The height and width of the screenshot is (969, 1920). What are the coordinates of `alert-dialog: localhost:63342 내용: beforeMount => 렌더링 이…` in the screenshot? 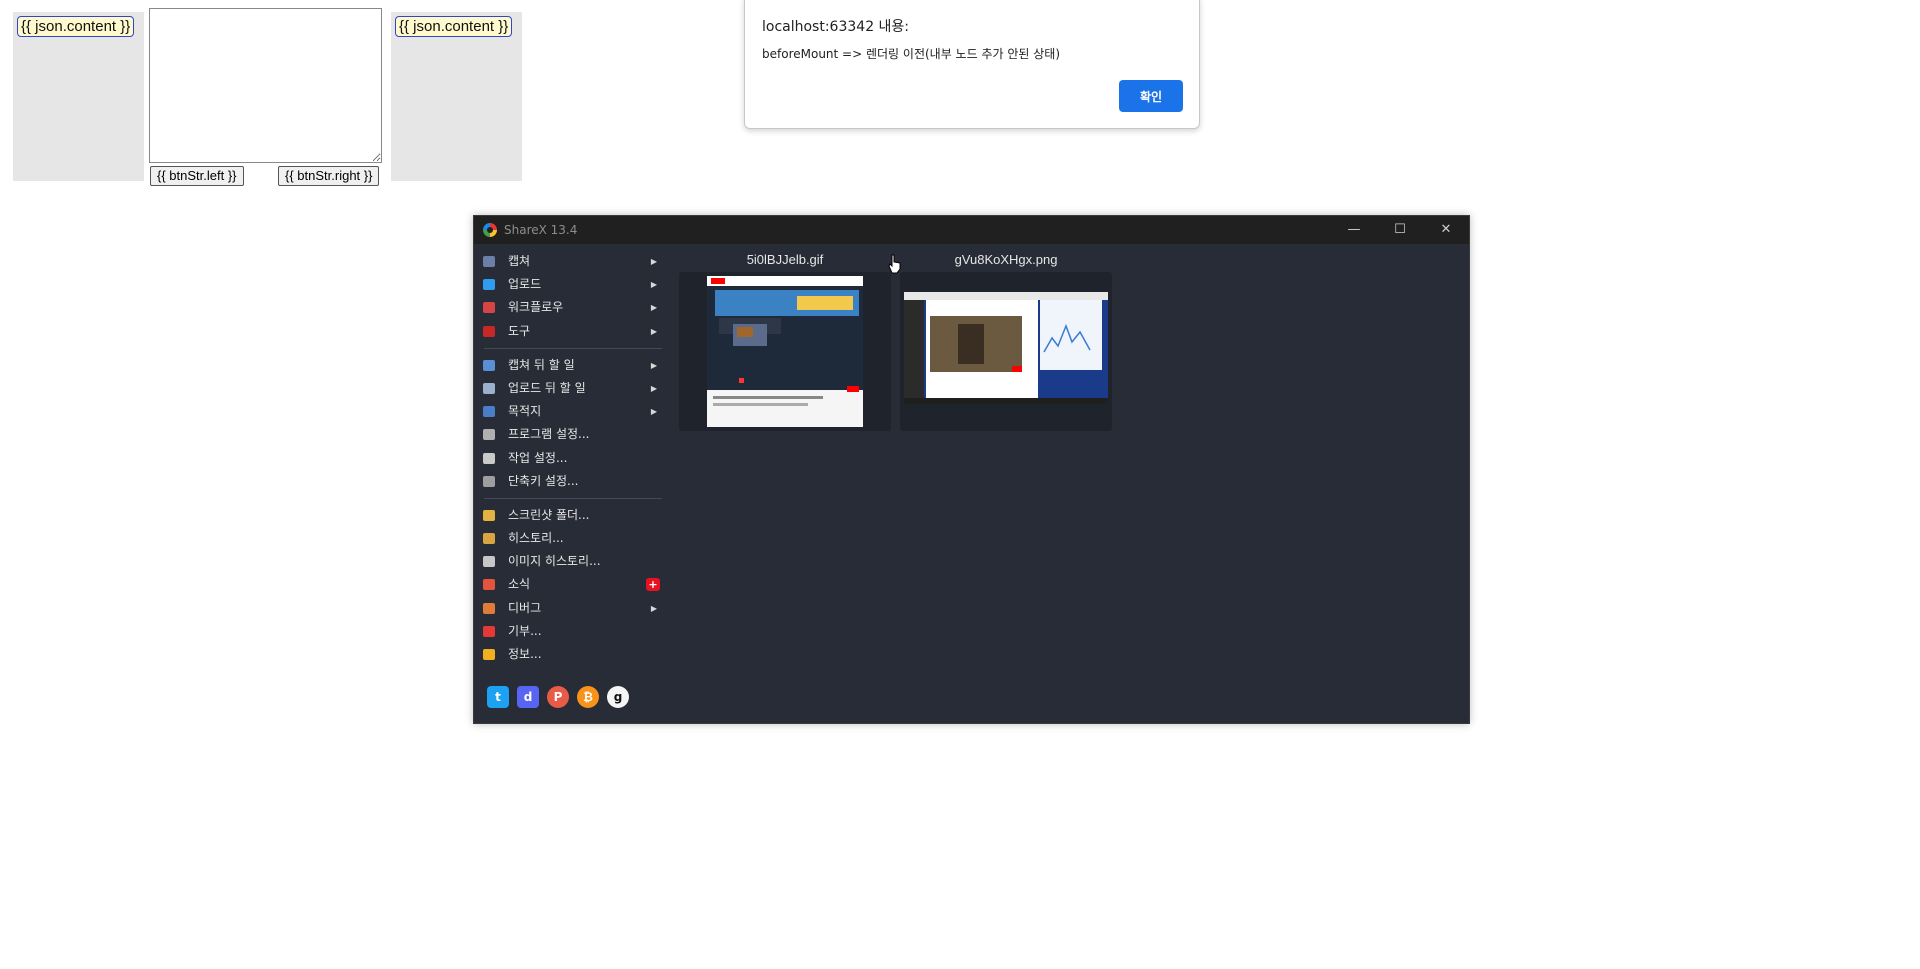 It's located at (972, 64).